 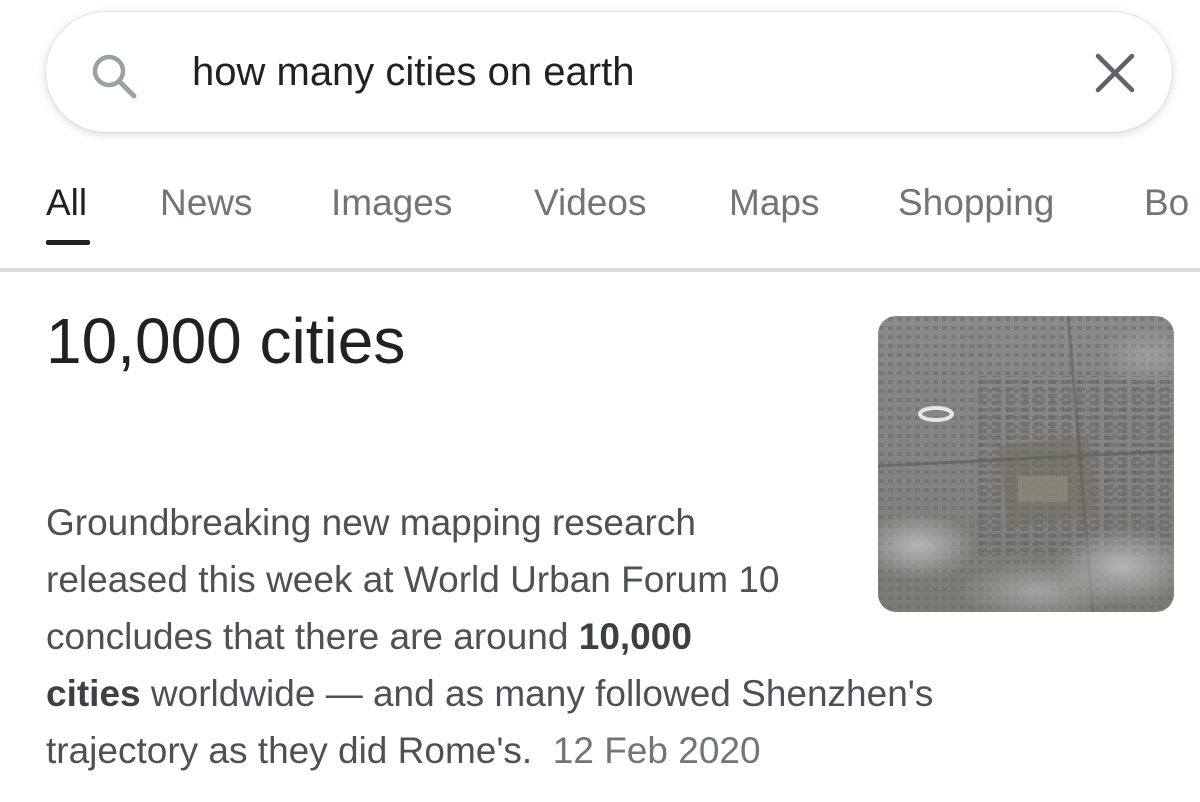 What do you see at coordinates (590, 203) in the screenshot?
I see `tab-videos: Videos` at bounding box center [590, 203].